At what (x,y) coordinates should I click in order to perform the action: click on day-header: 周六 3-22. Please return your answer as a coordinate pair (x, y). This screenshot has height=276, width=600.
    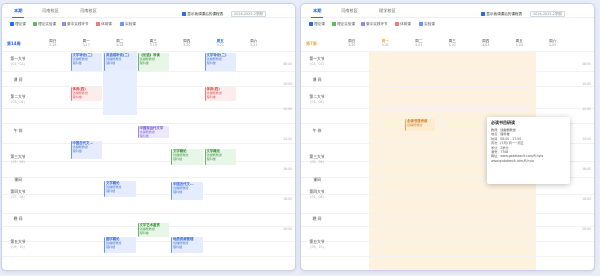
    Looking at the image, I should click on (254, 43).